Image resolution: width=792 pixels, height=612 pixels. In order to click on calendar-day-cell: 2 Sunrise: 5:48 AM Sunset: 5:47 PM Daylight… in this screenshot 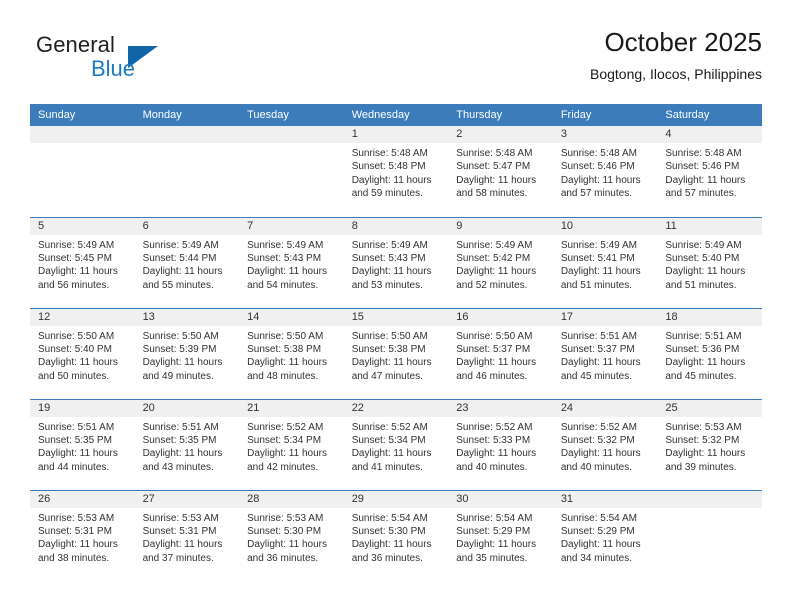, I will do `click(500, 171)`.